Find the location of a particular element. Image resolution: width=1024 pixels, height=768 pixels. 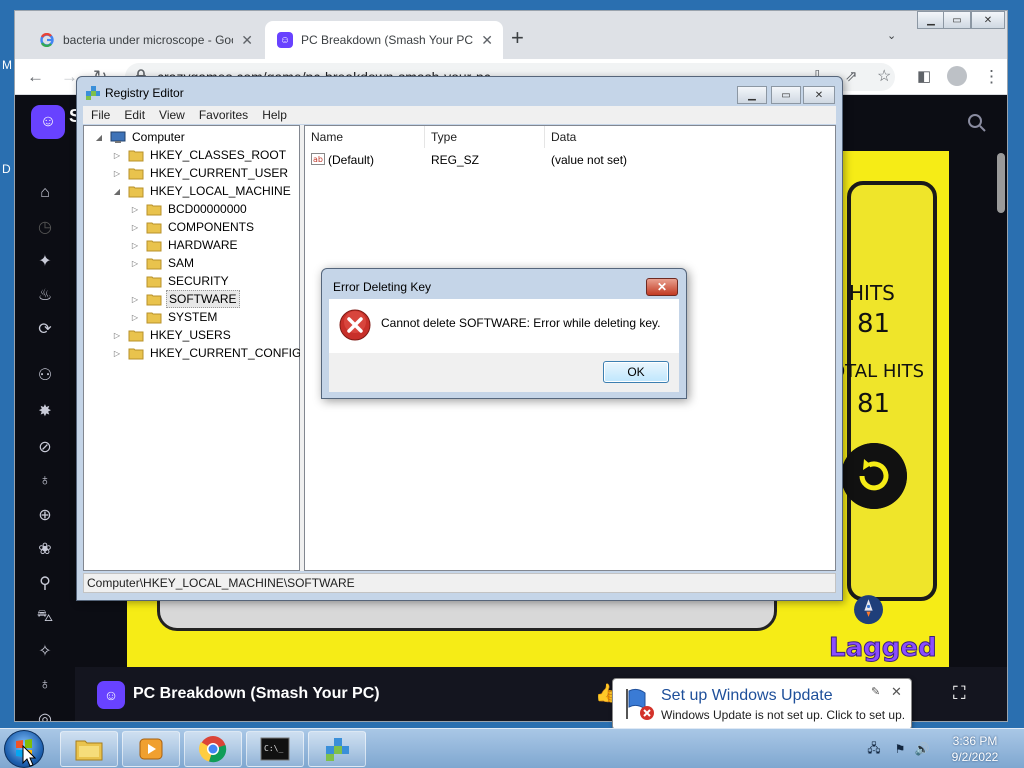

side-panel-icon: ◧ is located at coordinates (924, 77).